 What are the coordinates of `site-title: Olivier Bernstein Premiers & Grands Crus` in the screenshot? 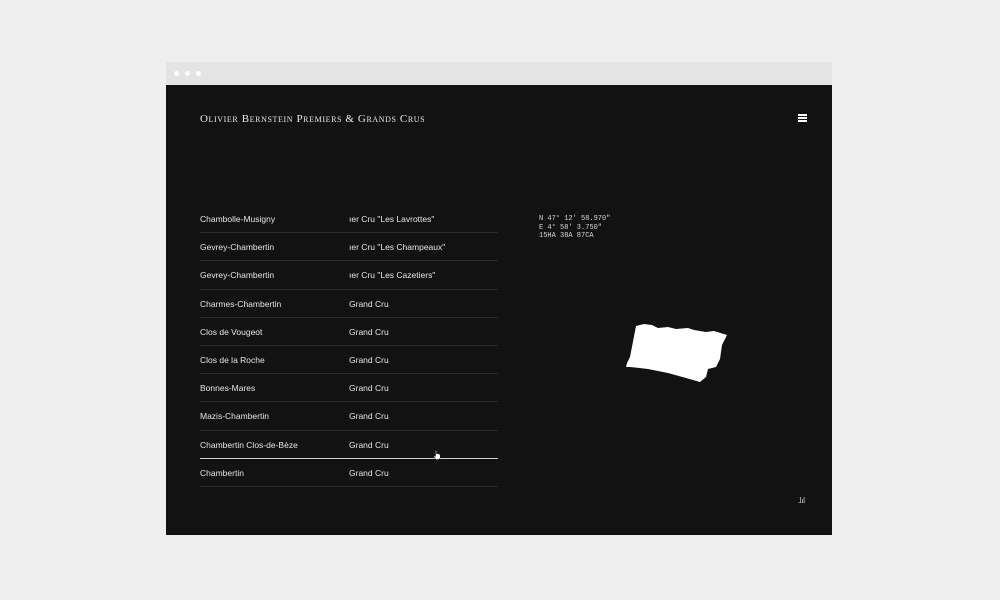 It's located at (312, 119).